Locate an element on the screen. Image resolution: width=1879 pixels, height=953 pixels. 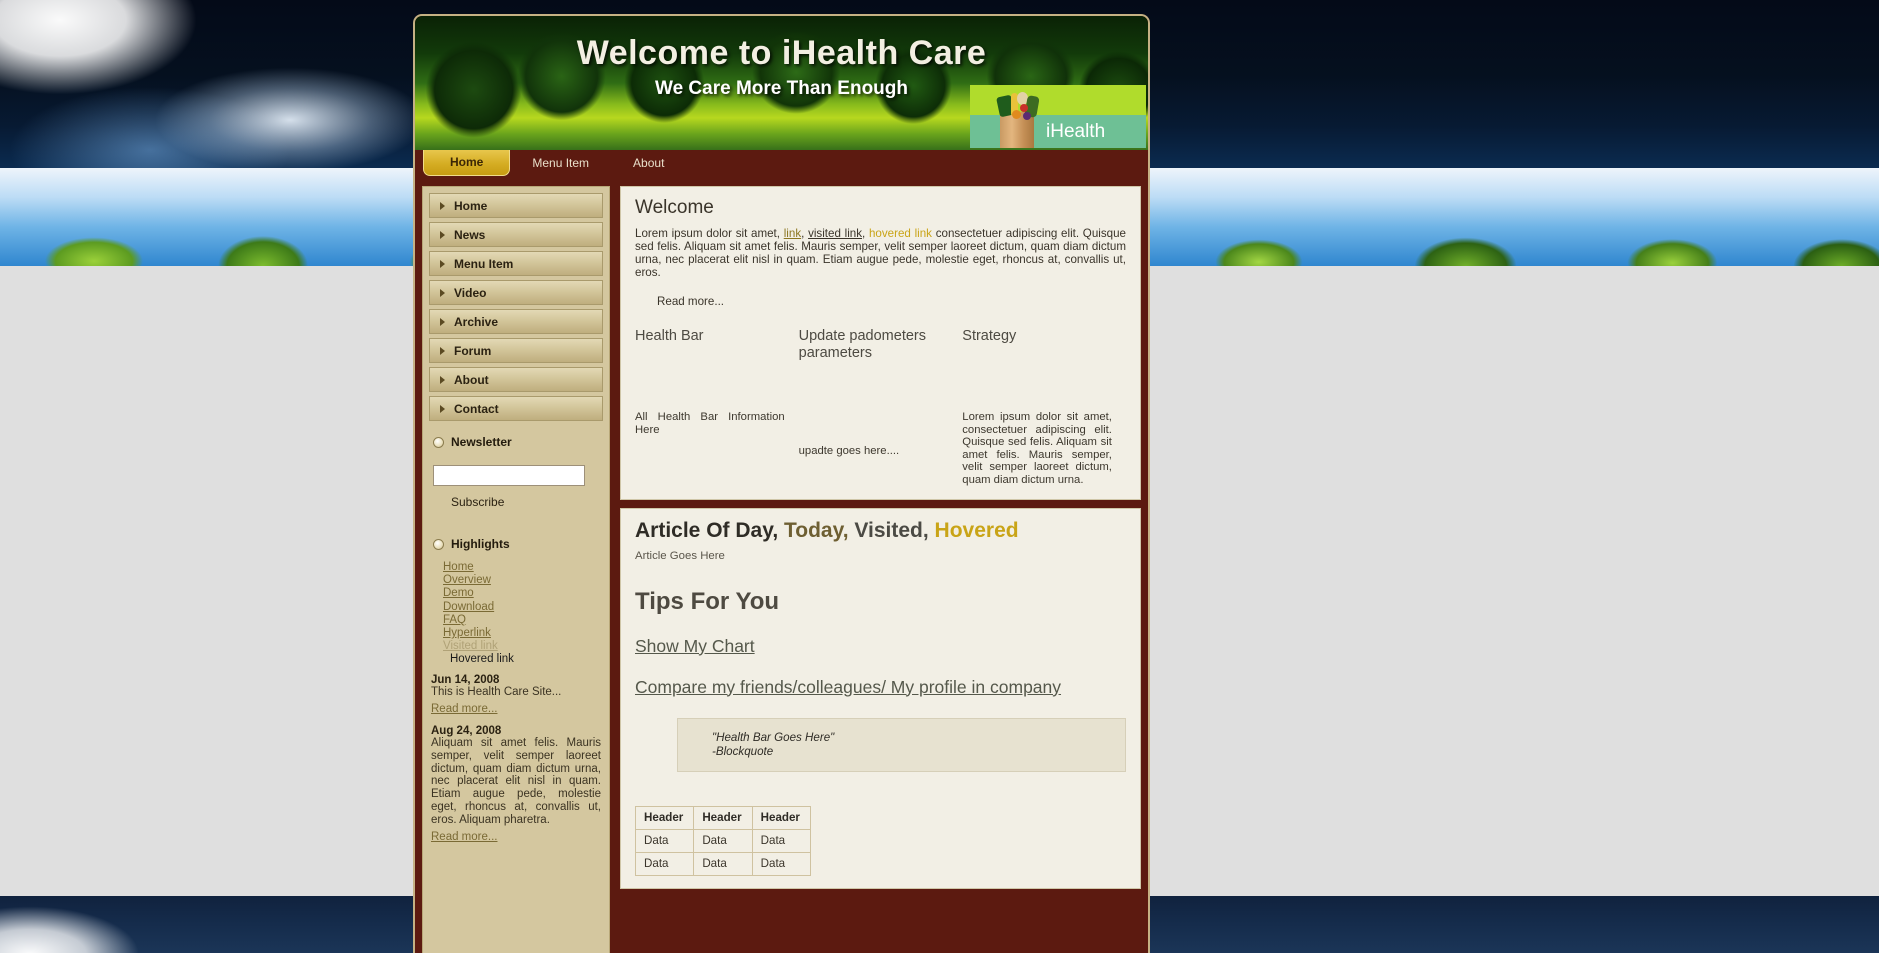
news-date: Jun 14, 2008 is located at coordinates (465, 680).